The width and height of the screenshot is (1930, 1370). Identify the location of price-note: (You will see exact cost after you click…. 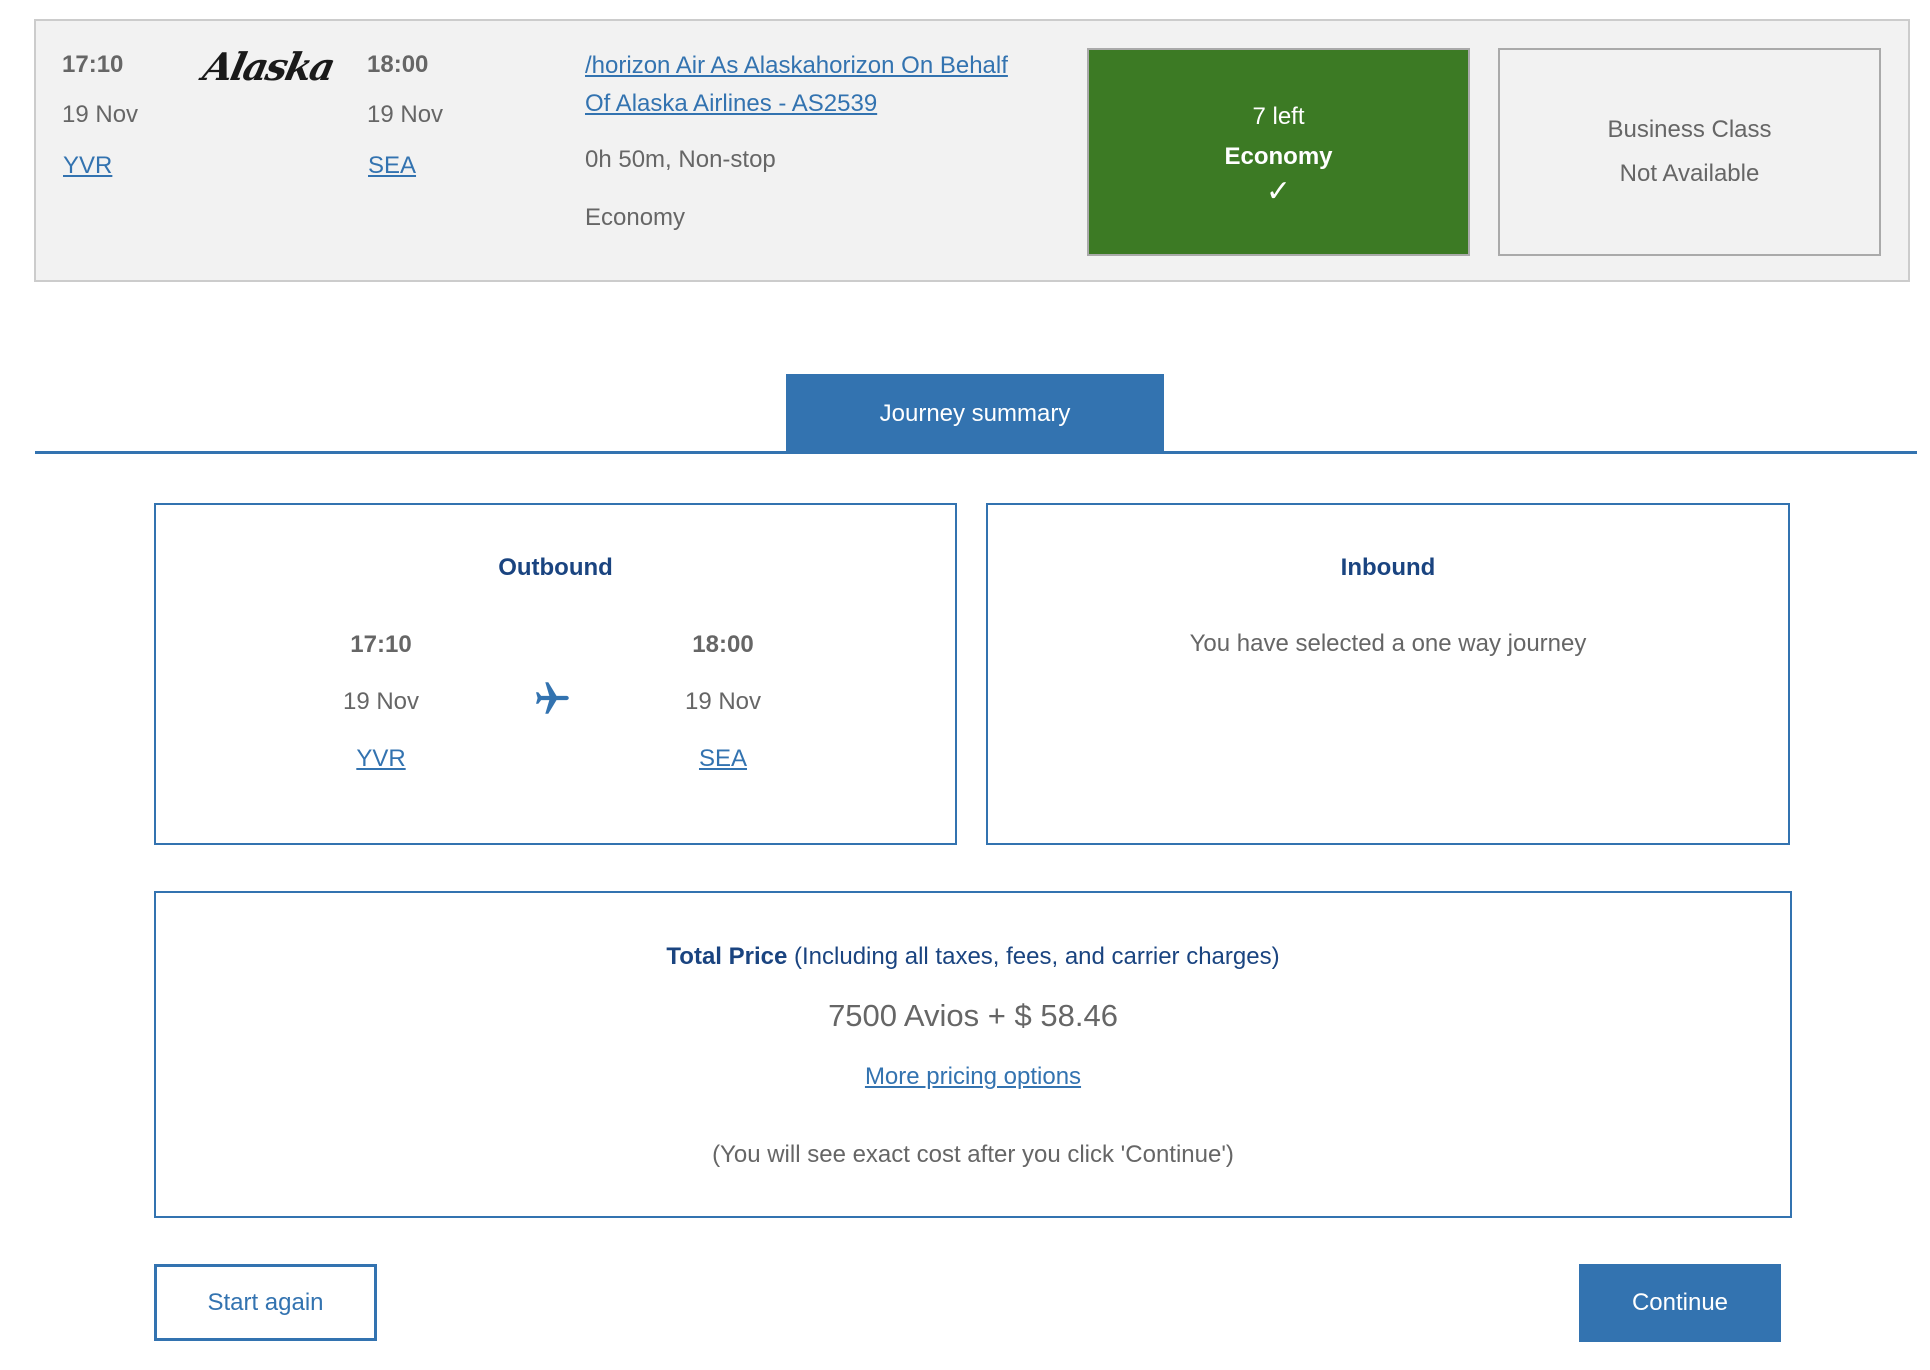
(973, 1154).